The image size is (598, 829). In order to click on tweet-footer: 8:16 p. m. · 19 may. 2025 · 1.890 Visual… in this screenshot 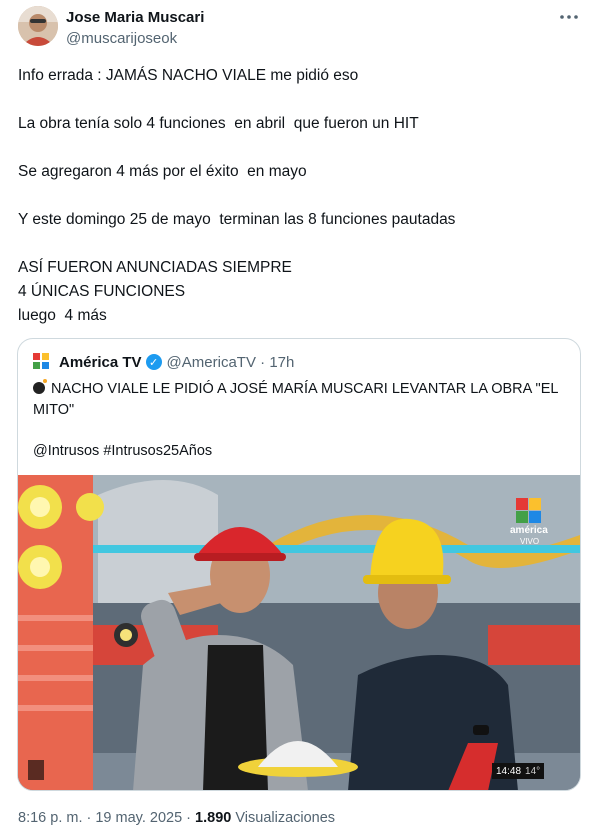, I will do `click(176, 818)`.